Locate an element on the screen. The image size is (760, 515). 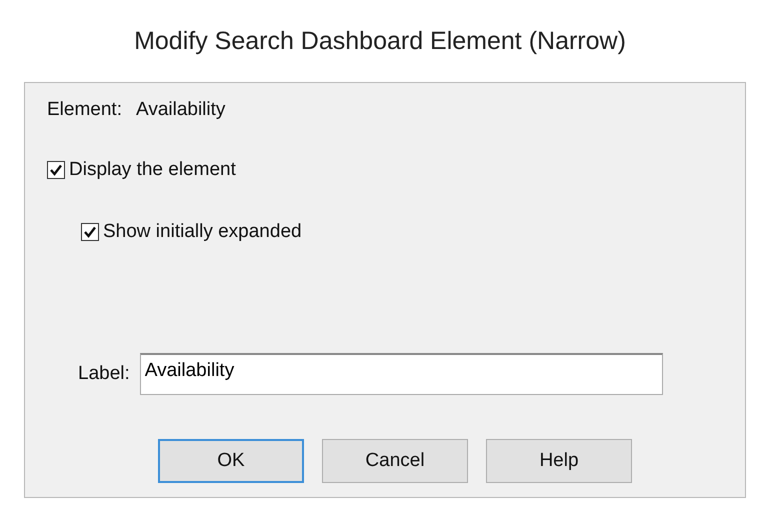
checkbox-label: Show initially expanded is located at coordinates (202, 232).